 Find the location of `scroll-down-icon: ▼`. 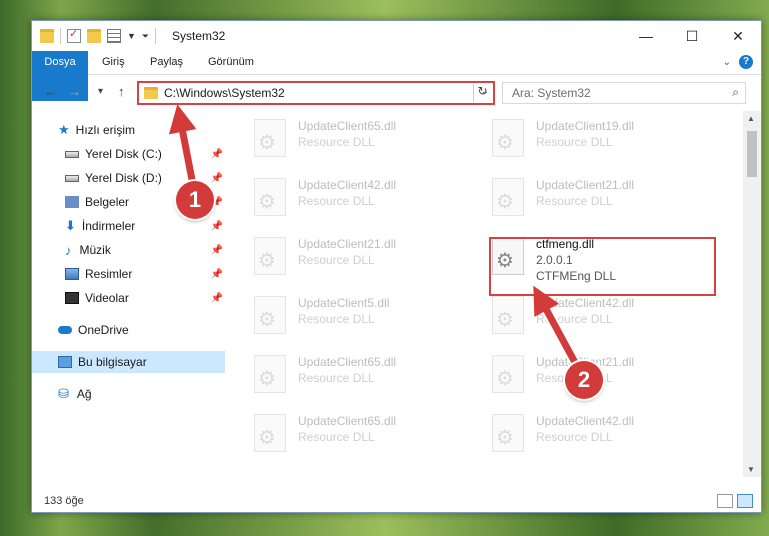

scroll-down-icon: ▼ is located at coordinates (751, 469).